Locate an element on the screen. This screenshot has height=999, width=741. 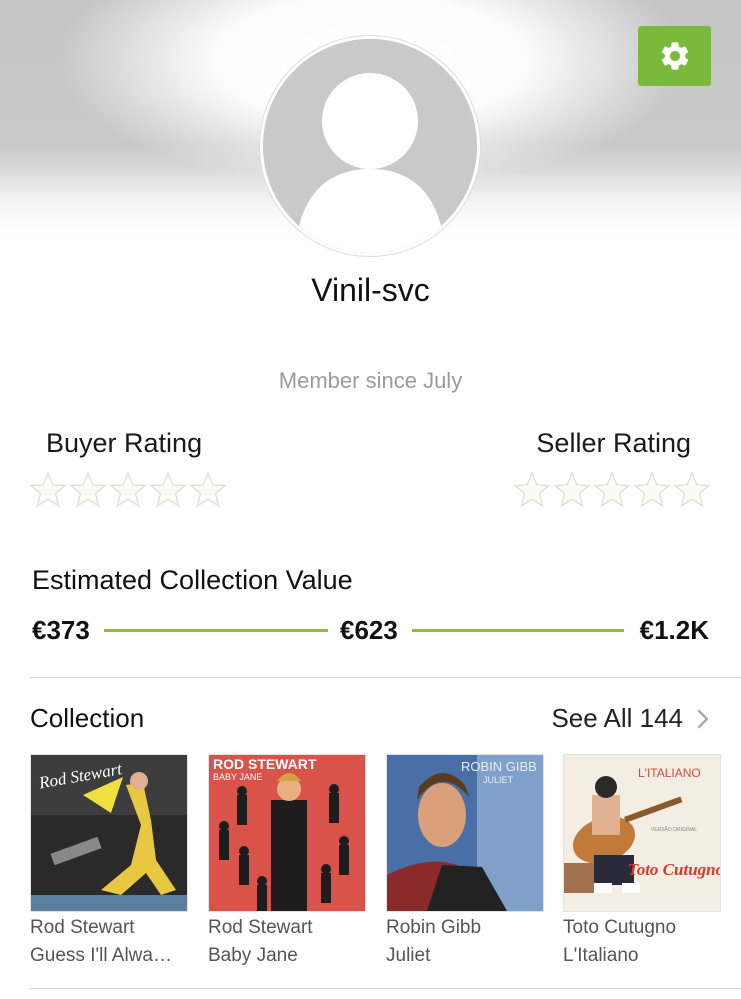
album-cover-text: L'ITALIANO is located at coordinates (669, 773).